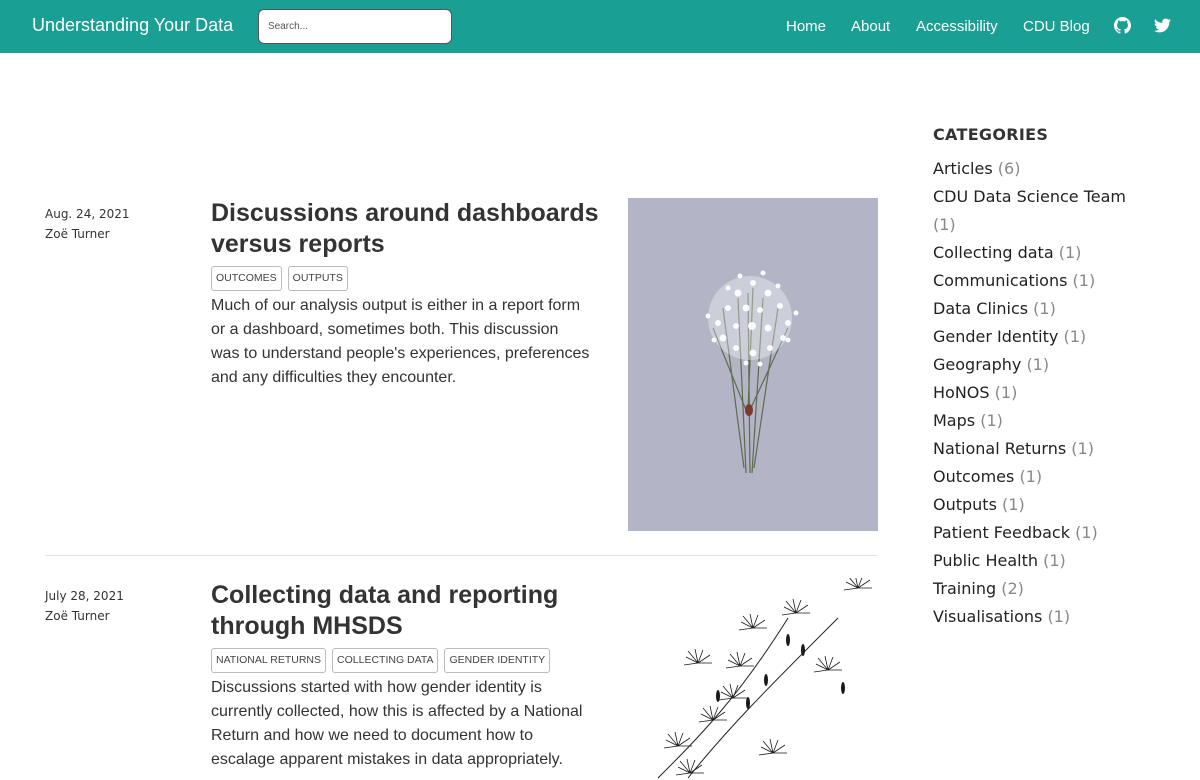 The image size is (1200, 780). Describe the element at coordinates (753, 676) in the screenshot. I see `post-thumbnail-dandelion` at that location.